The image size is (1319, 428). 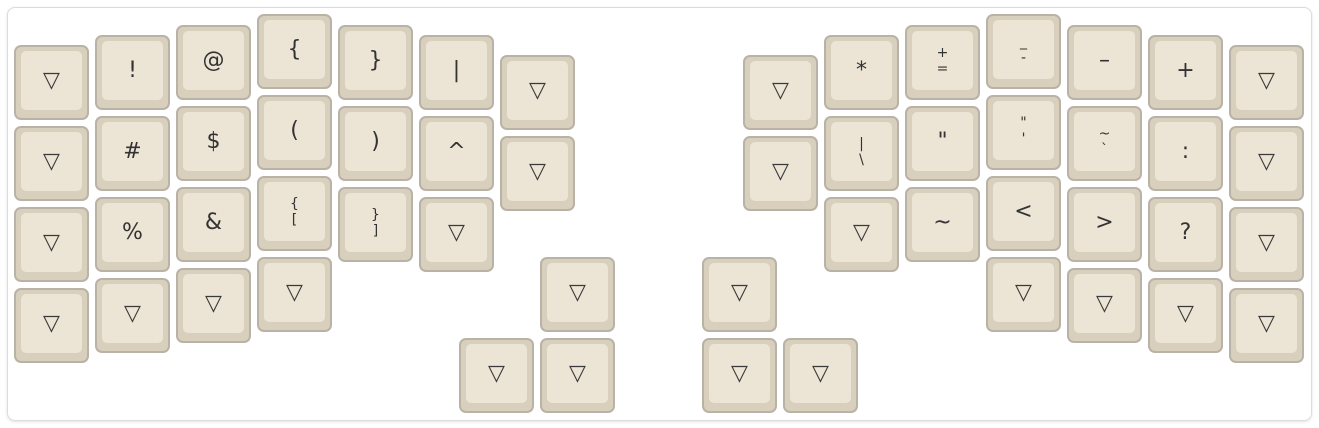 What do you see at coordinates (1023, 51) in the screenshot?
I see `key-r-middle-r0: _ -` at bounding box center [1023, 51].